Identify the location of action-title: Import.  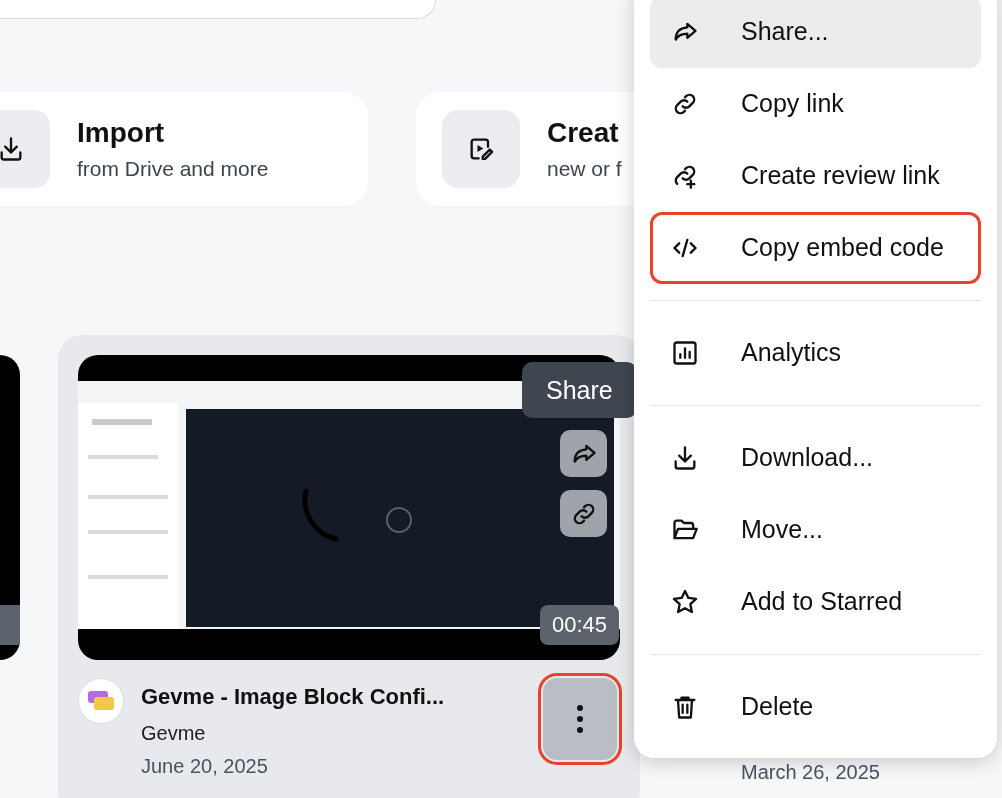
(121, 133).